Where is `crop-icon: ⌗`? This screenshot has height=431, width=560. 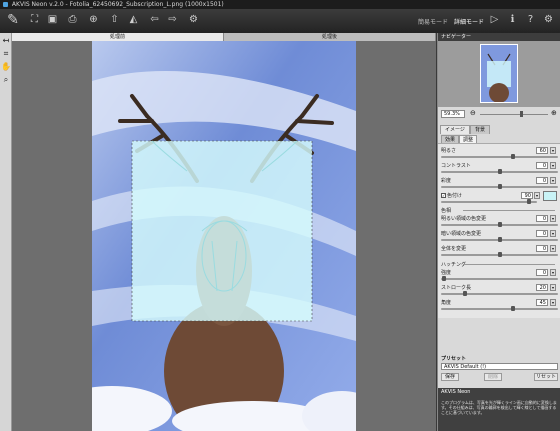 crop-icon: ⌗ is located at coordinates (6, 54).